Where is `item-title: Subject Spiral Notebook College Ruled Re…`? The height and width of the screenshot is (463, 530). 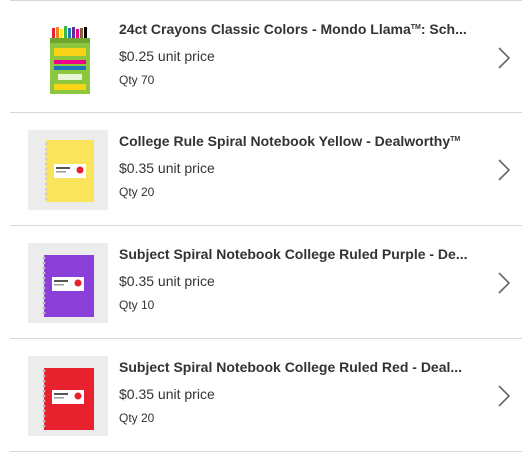
item-title: Subject Spiral Notebook College Ruled Re… is located at coordinates (300, 367).